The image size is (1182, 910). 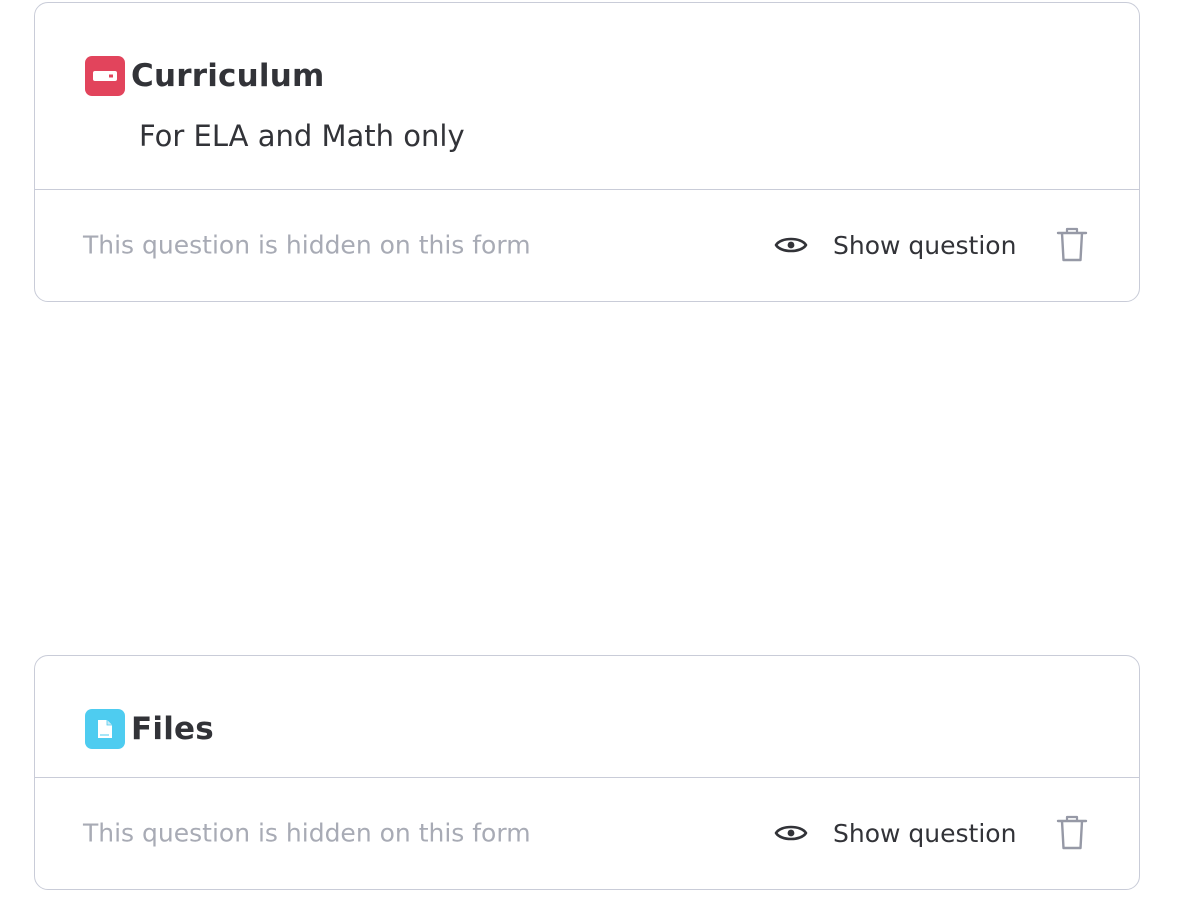 I want to click on question-header: Files, so click(x=587, y=717).